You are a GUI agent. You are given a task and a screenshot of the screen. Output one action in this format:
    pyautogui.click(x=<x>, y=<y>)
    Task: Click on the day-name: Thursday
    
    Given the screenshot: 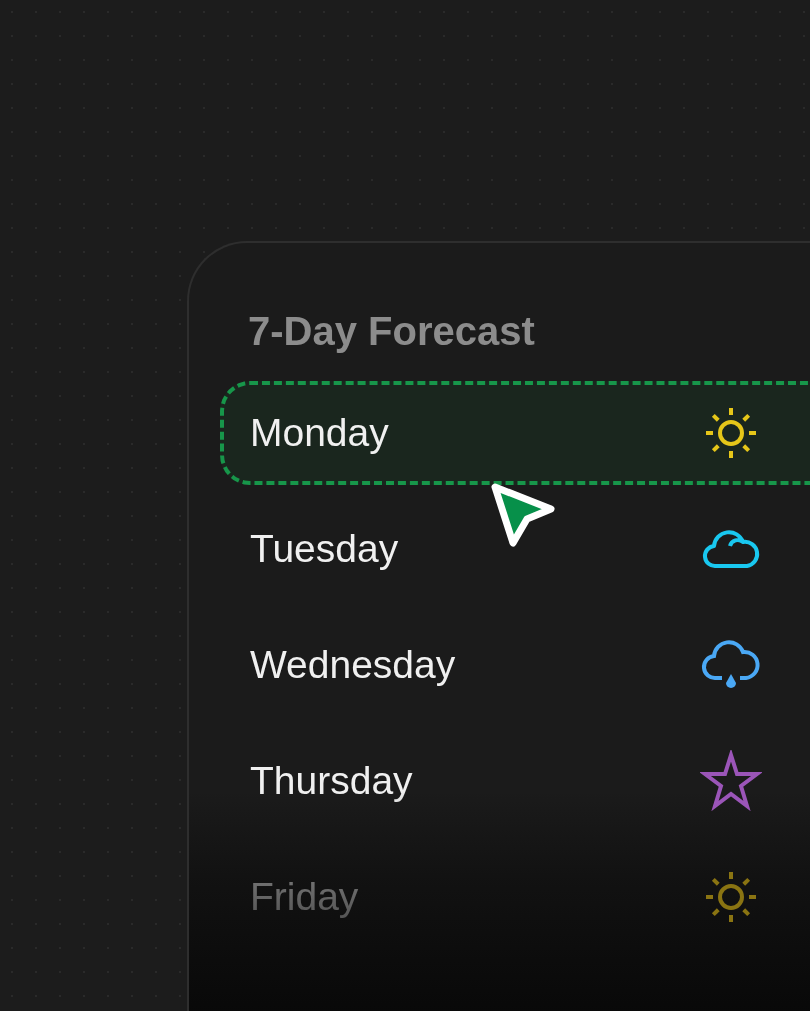 What is the action you would take?
    pyautogui.click(x=331, y=780)
    